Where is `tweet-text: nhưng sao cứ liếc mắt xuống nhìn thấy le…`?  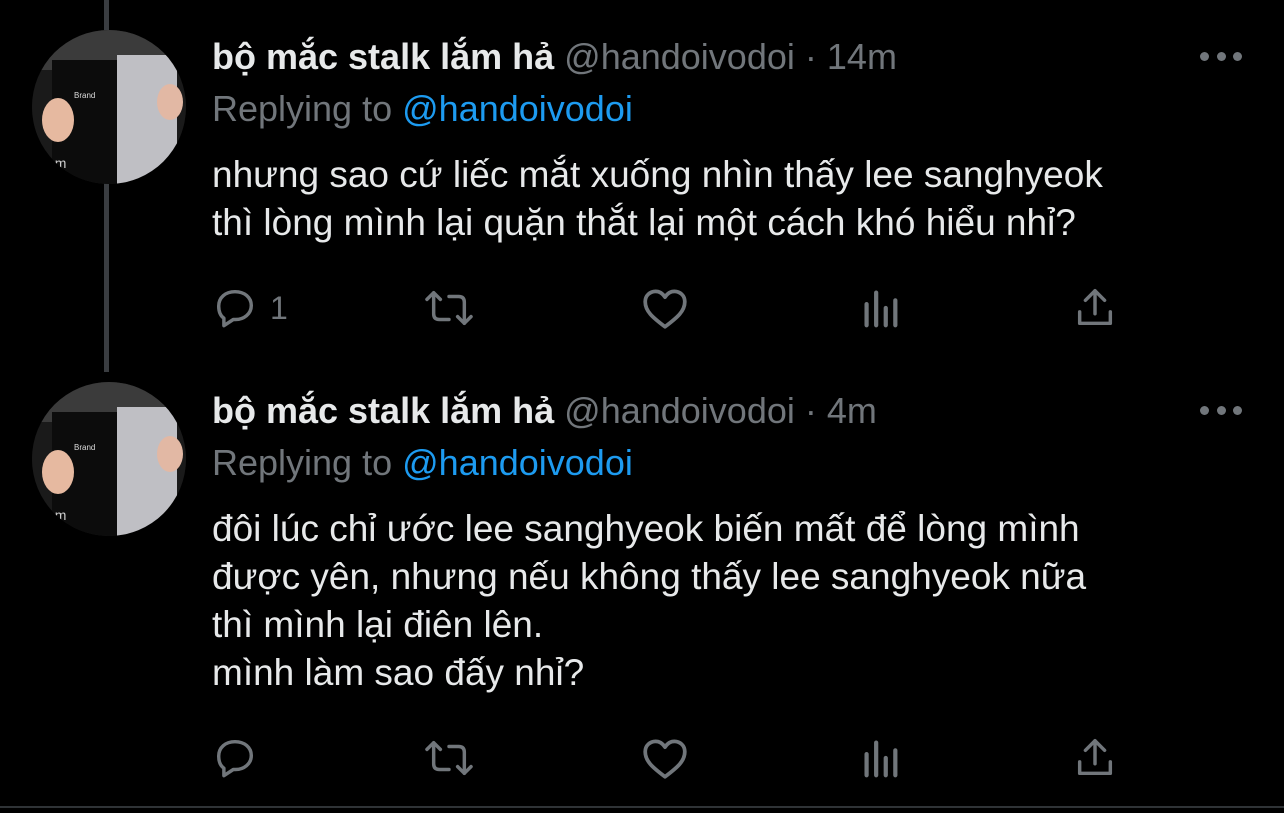 tweet-text: nhưng sao cứ liếc mắt xuống nhìn thấy le… is located at coordinates (657, 198).